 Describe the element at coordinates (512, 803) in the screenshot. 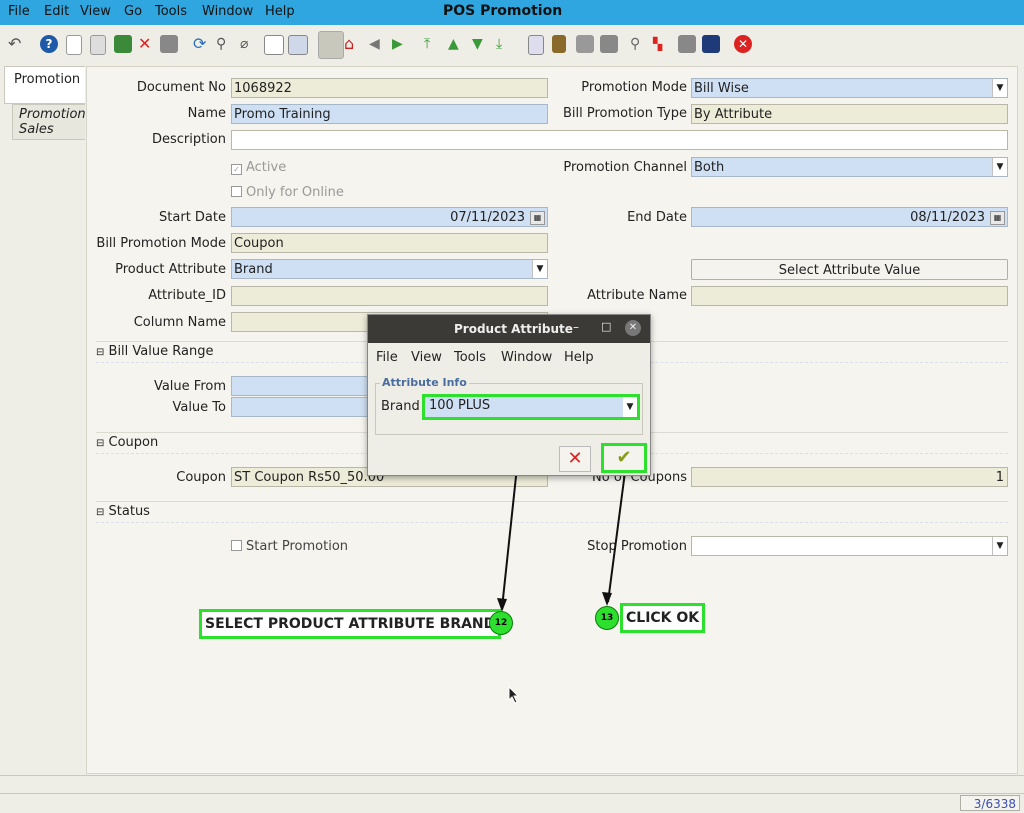

I see `status-bar: 3/6338` at that location.